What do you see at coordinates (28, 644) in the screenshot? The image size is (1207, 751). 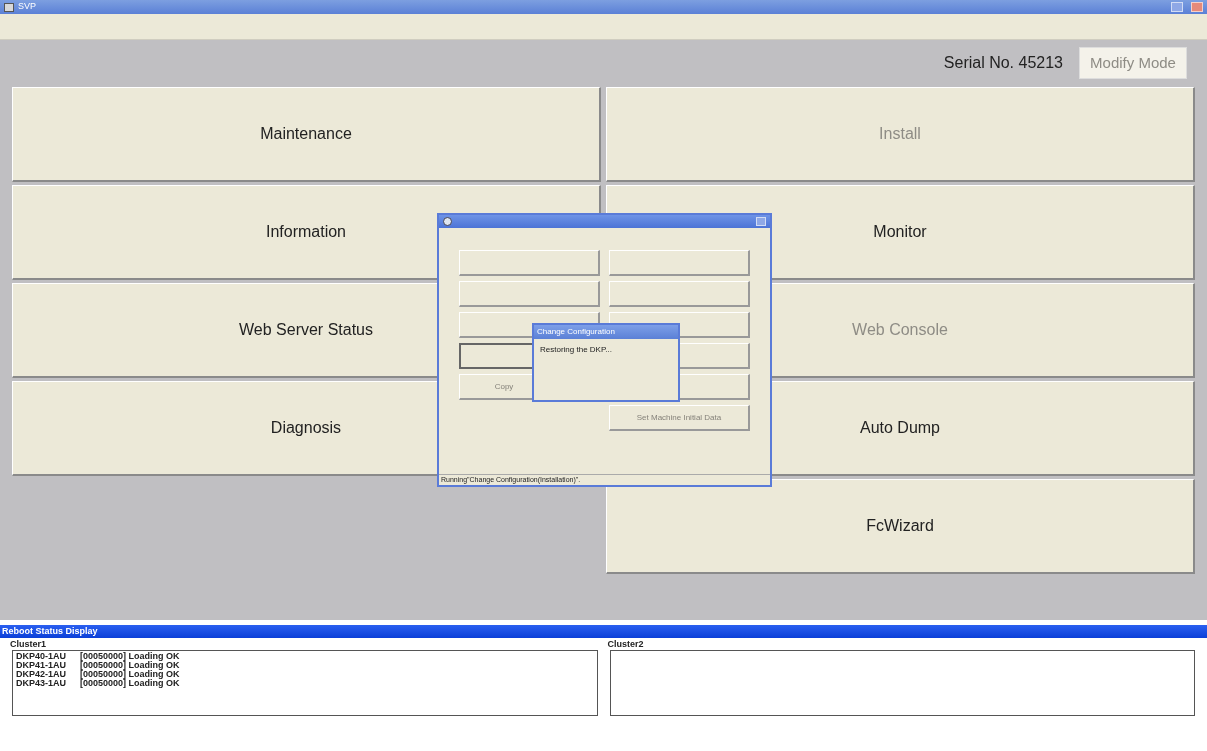 I see `cluster-label: Cluster1` at bounding box center [28, 644].